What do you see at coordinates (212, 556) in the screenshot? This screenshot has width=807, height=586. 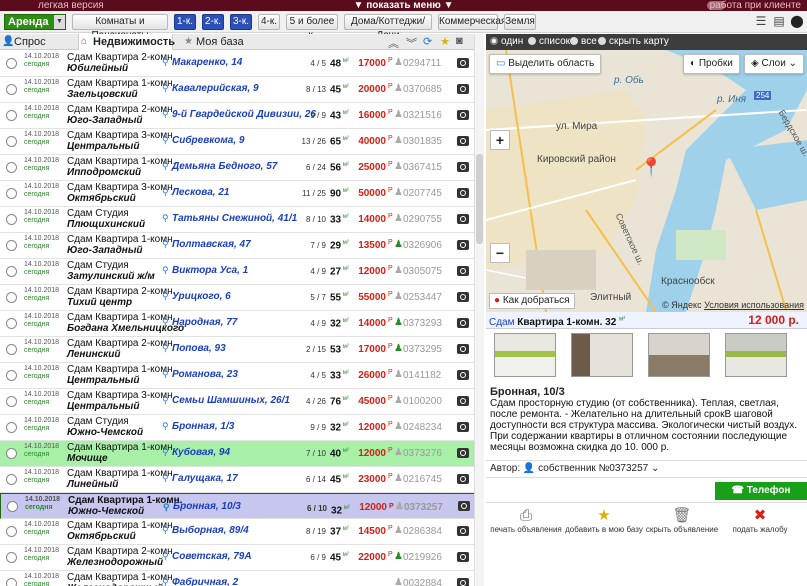 I see `listing-address: Советская, 79А` at bounding box center [212, 556].